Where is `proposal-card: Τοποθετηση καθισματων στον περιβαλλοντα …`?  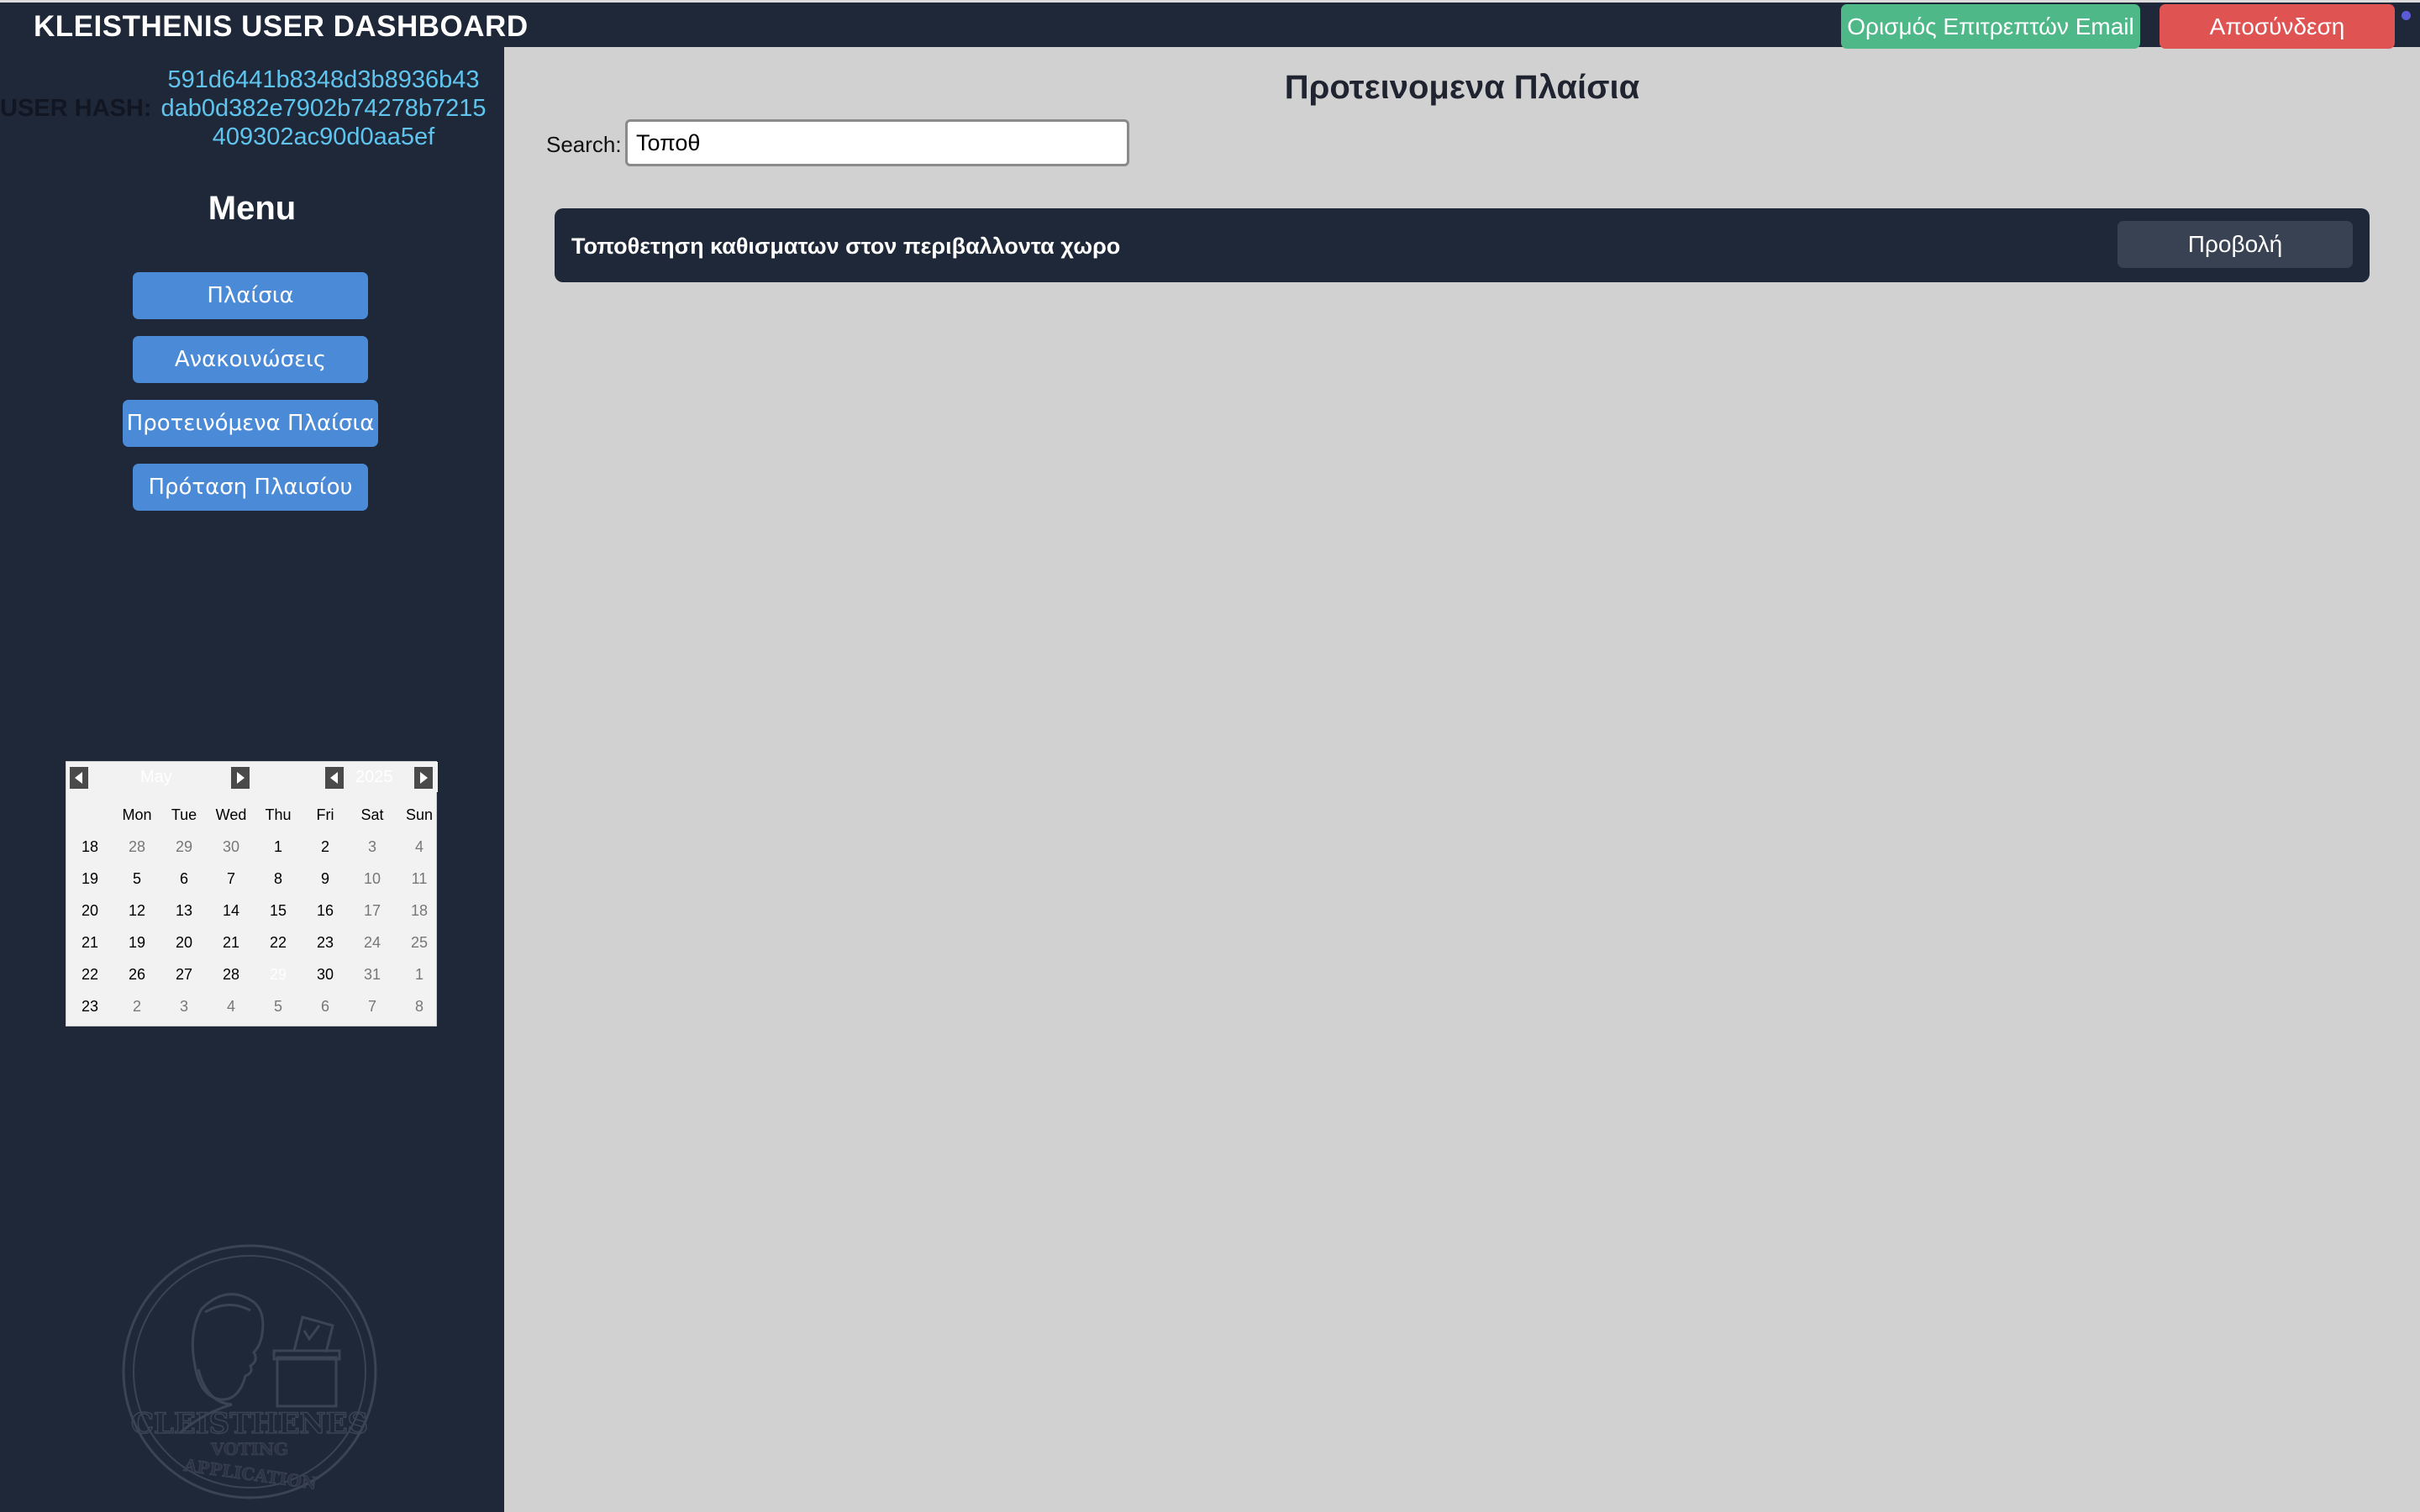 proposal-card: Τοποθετηση καθισματων στον περιβαλλοντα … is located at coordinates (1463, 245).